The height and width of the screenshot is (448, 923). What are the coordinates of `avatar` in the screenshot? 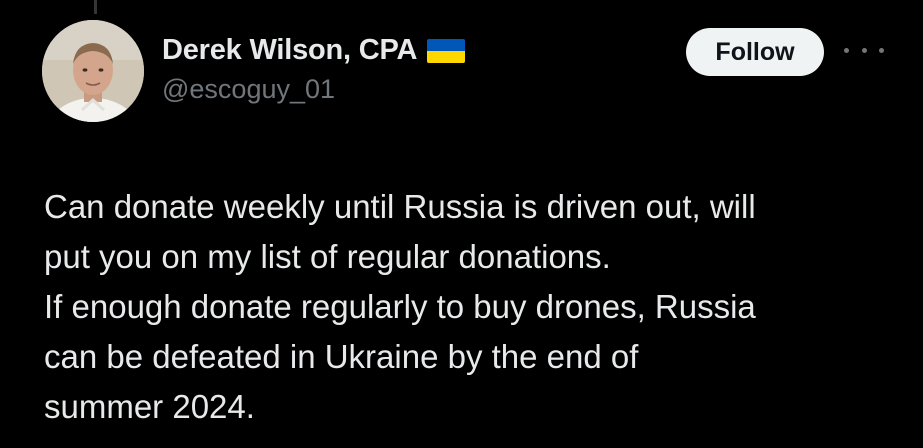 It's located at (93, 71).